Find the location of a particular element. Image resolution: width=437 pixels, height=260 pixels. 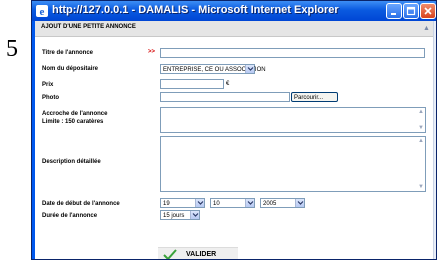

side-annotation-number: 5 is located at coordinates (12, 49).